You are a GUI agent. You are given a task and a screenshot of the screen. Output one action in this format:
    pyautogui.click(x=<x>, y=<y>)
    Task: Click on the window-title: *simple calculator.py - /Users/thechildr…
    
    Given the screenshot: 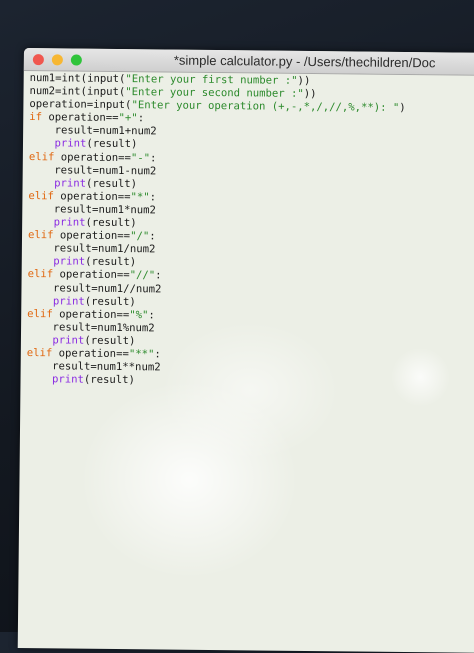 What is the action you would take?
    pyautogui.click(x=304, y=61)
    